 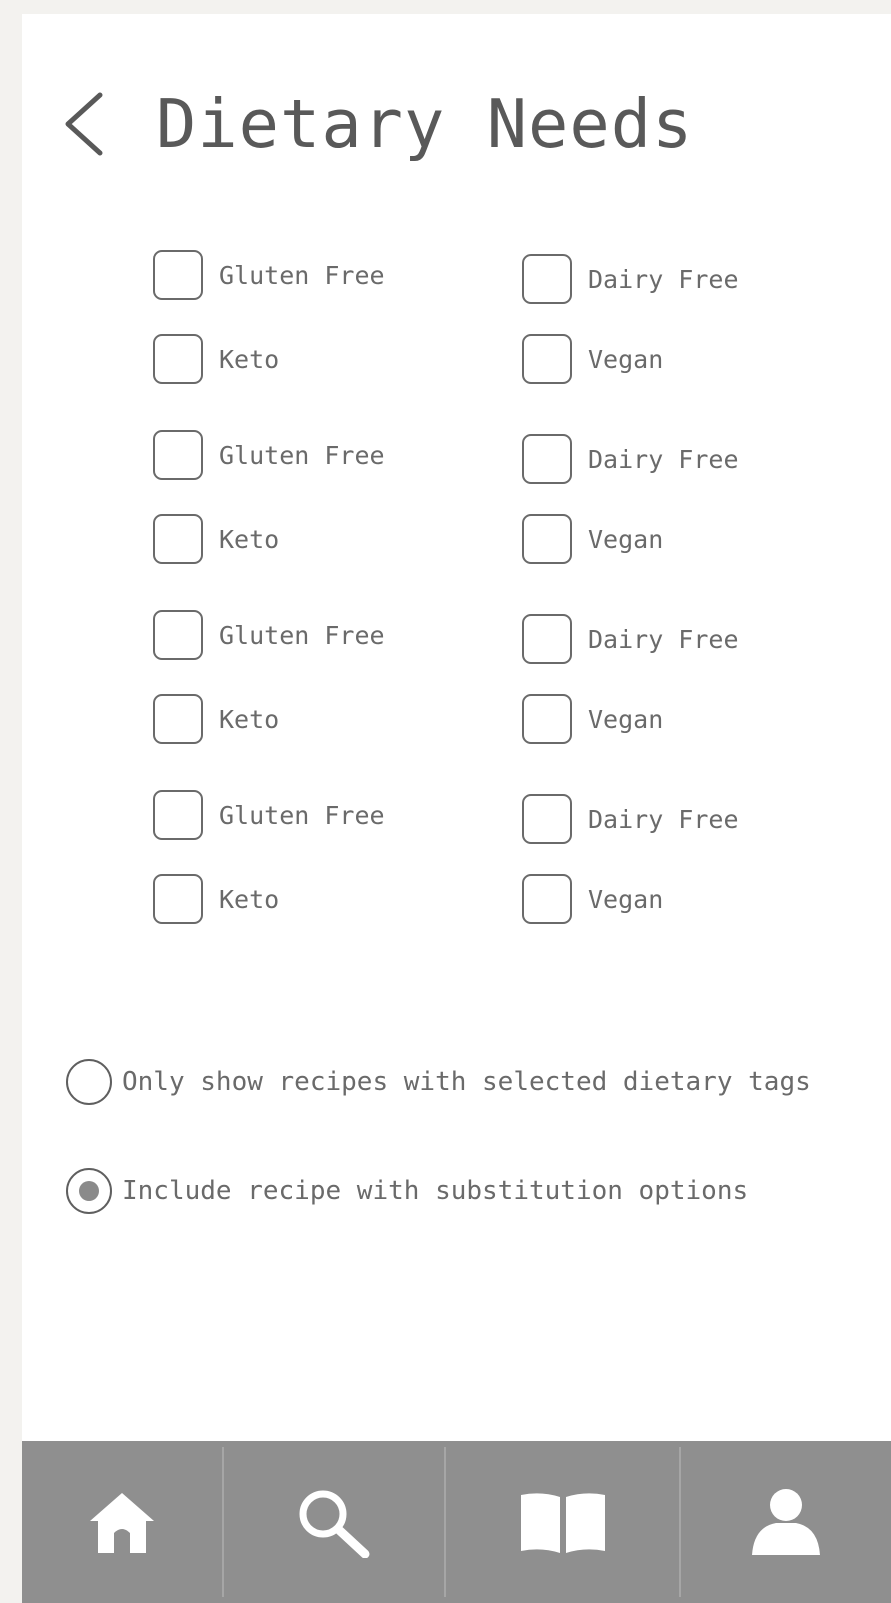 I want to click on header: Dietary Needs, so click(x=377, y=124).